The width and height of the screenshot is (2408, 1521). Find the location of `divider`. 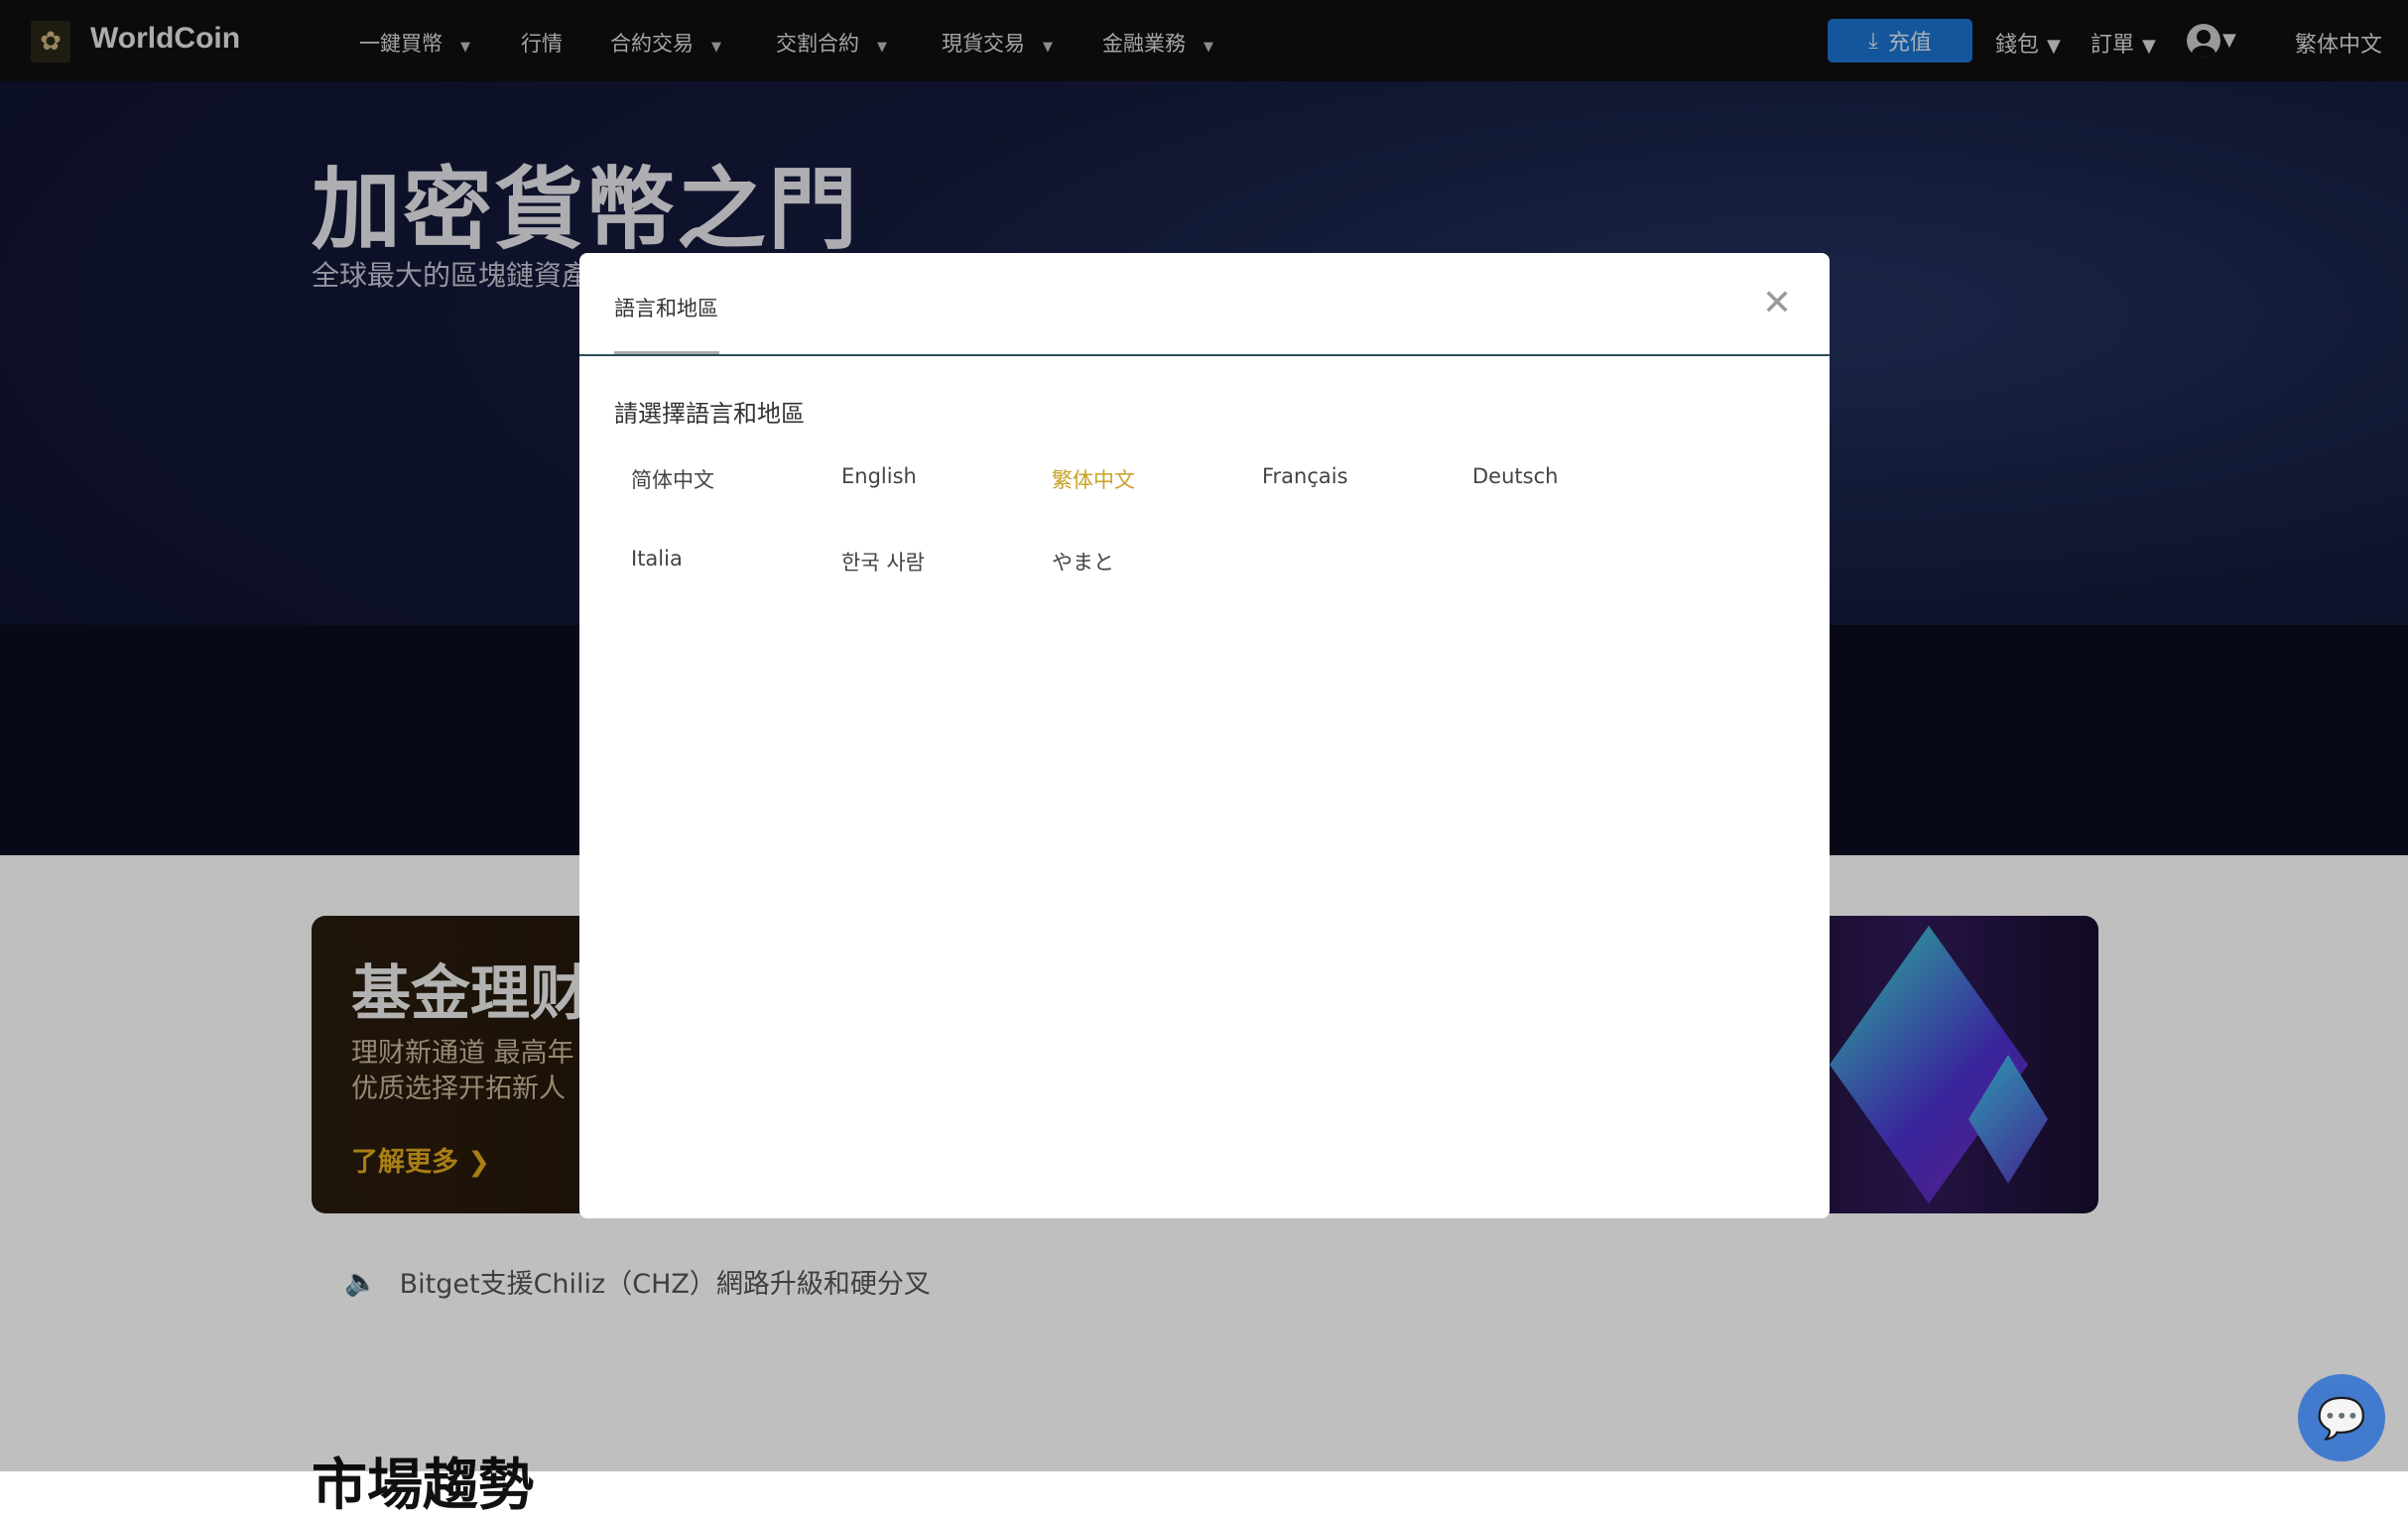

divider is located at coordinates (1204, 355).